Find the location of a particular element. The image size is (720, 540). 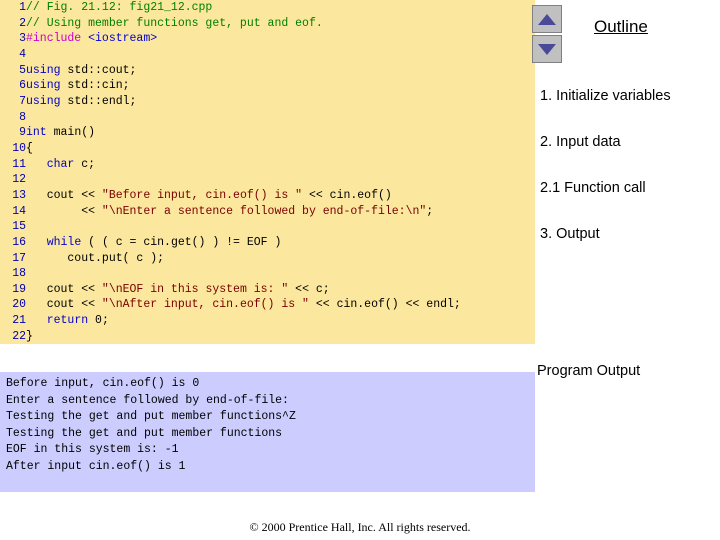

outline-heading: Outline is located at coordinates (621, 26).